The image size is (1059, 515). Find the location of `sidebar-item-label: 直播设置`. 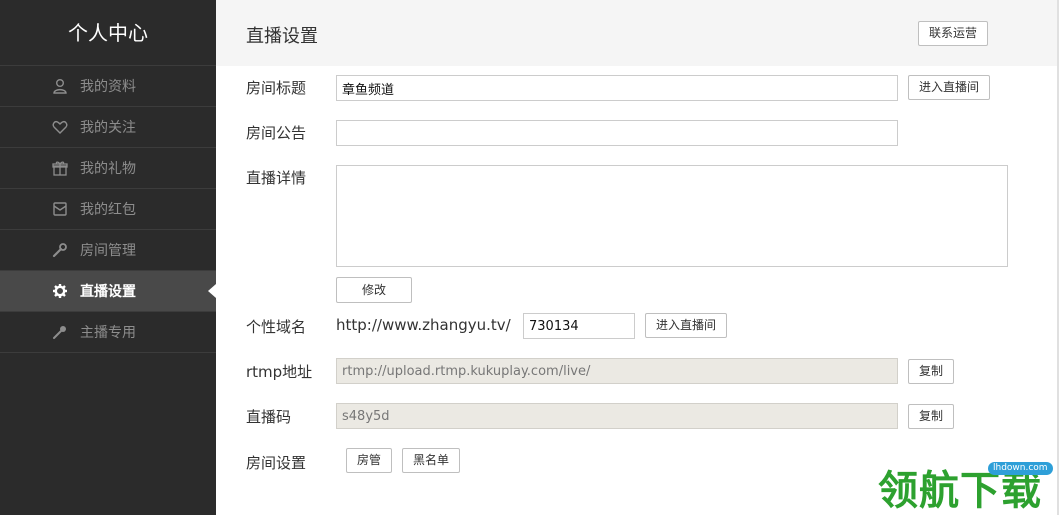

sidebar-item-label: 直播设置 is located at coordinates (108, 292).